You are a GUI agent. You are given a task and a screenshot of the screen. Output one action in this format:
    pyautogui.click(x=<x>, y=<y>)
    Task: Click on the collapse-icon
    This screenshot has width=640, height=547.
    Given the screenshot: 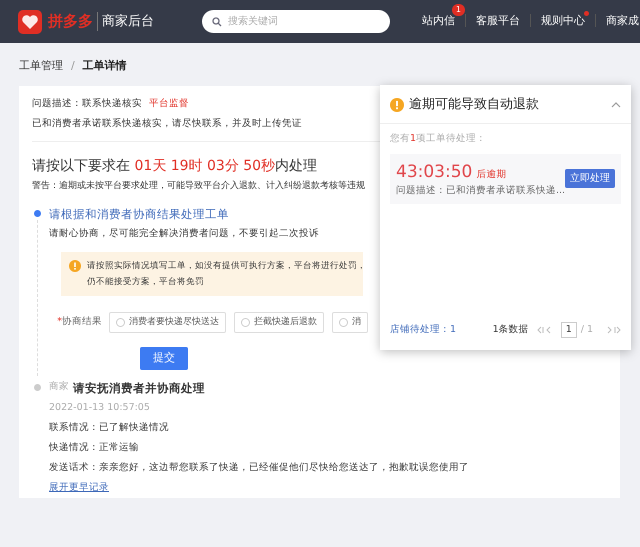 What is the action you would take?
    pyautogui.click(x=616, y=105)
    